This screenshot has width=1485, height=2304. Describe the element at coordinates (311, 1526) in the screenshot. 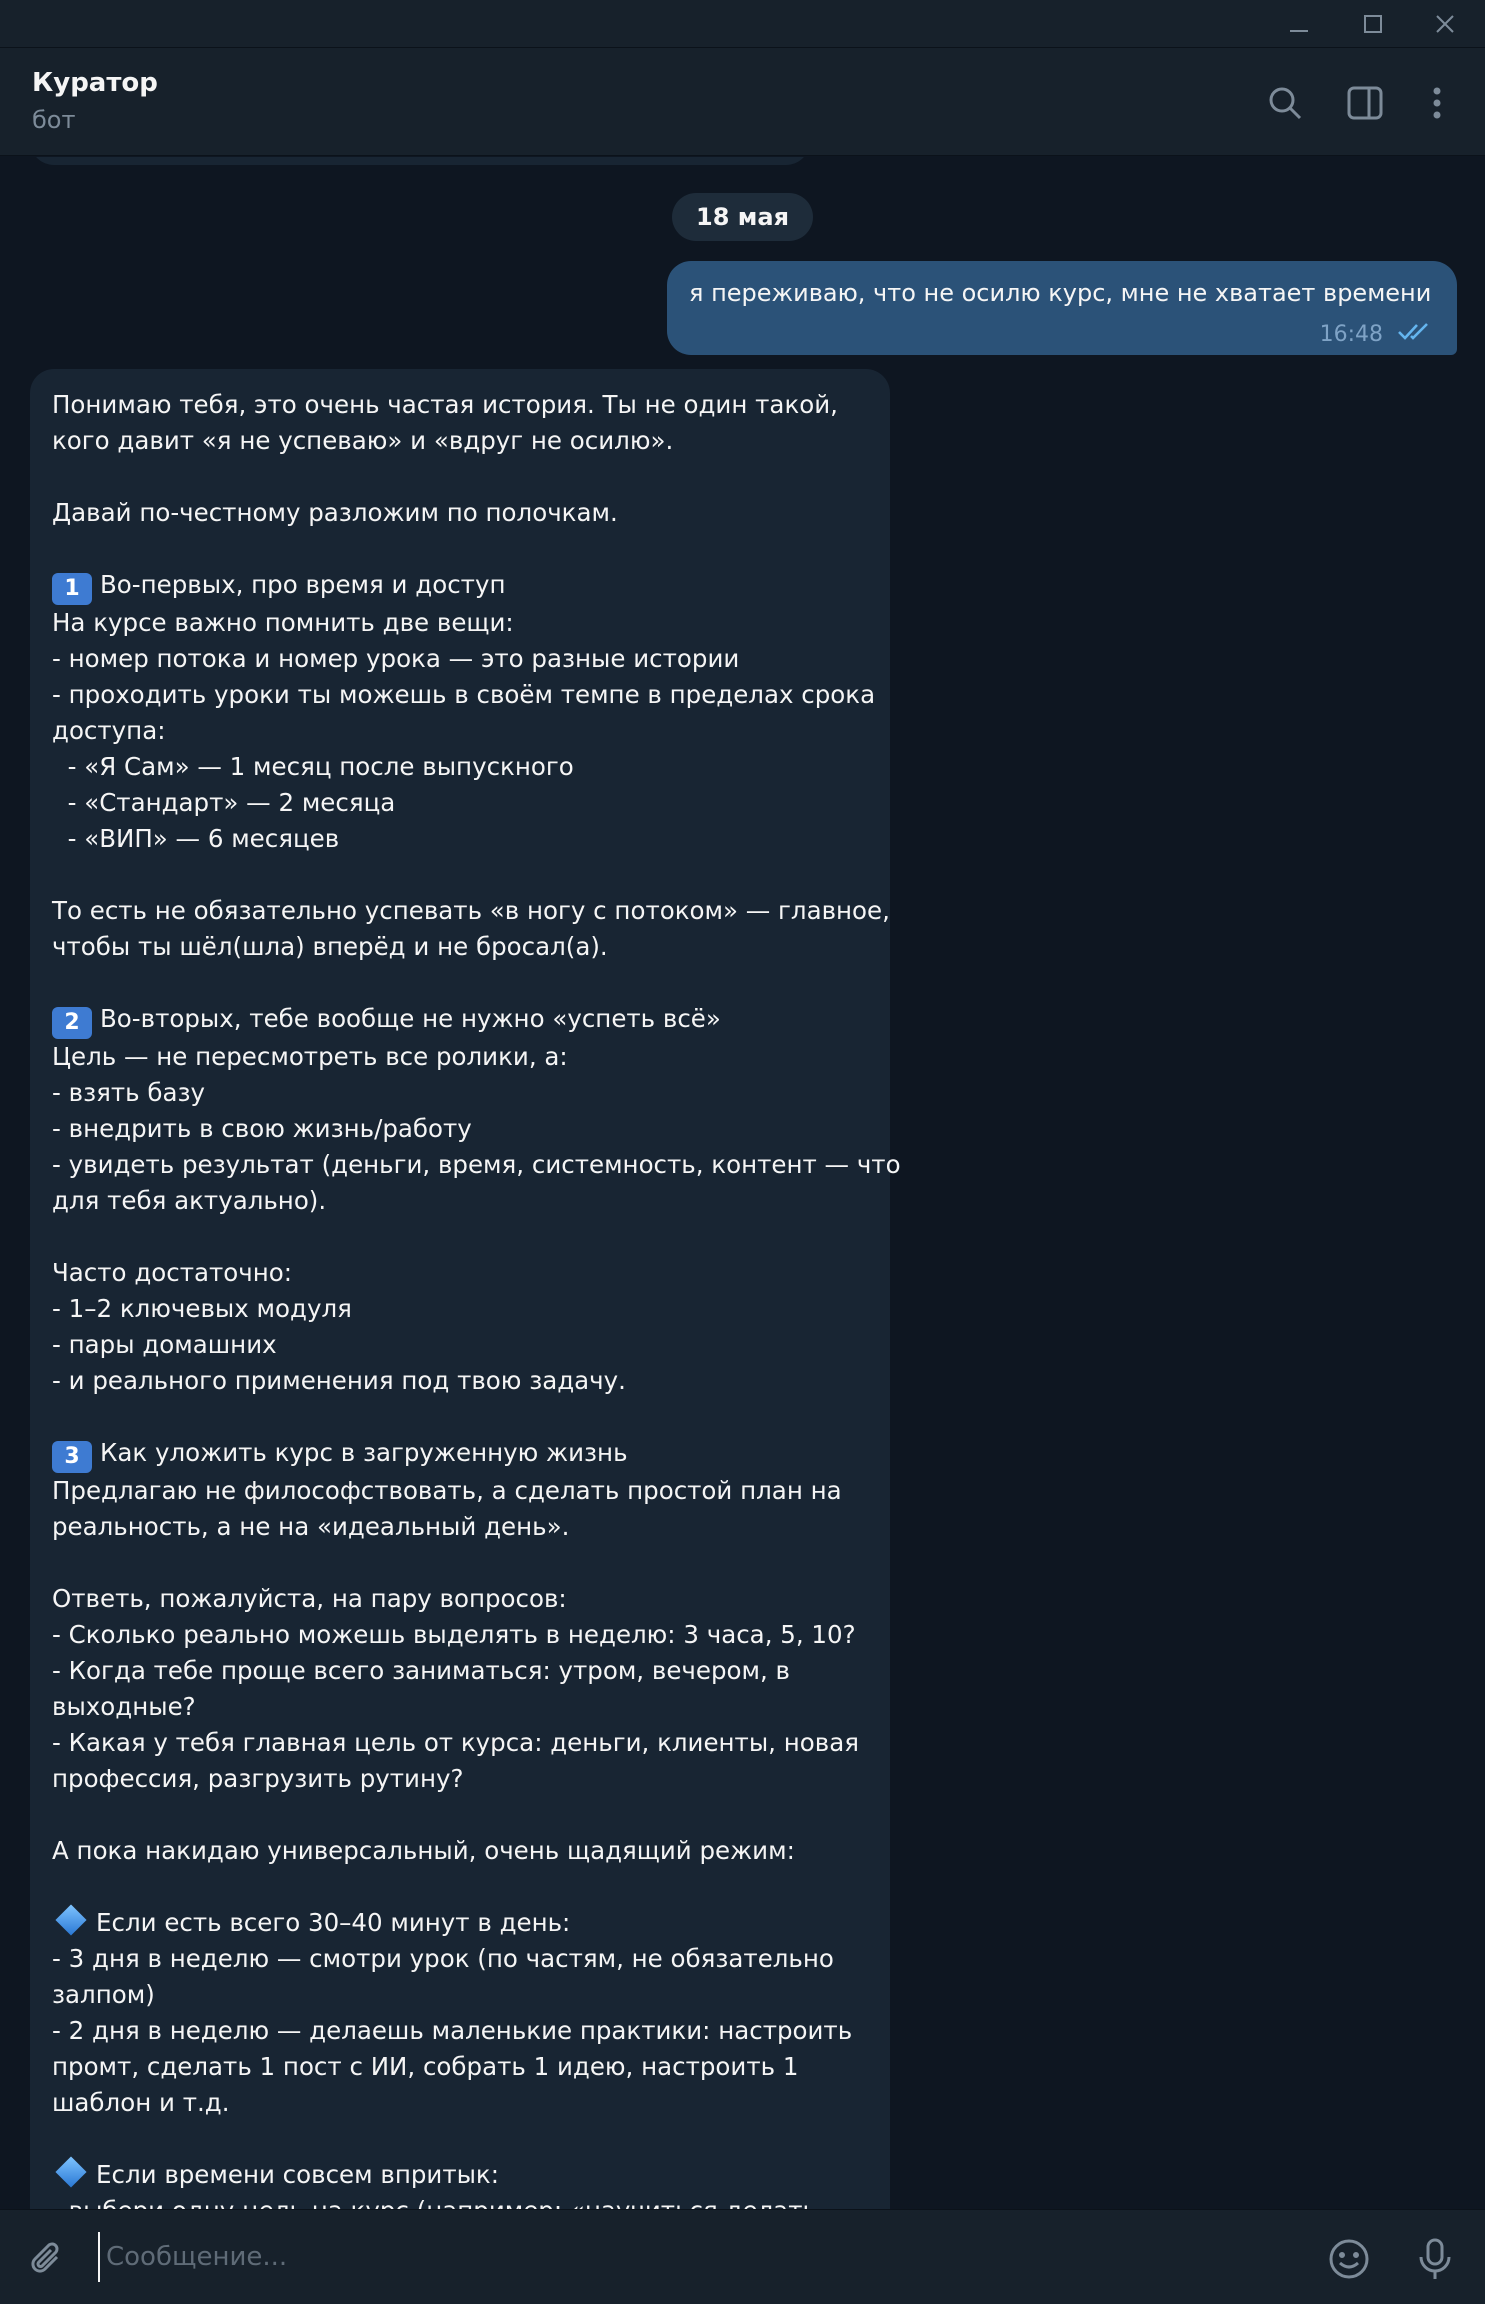

I see `message-line-text: реальность, а не на «идеальный день».` at that location.